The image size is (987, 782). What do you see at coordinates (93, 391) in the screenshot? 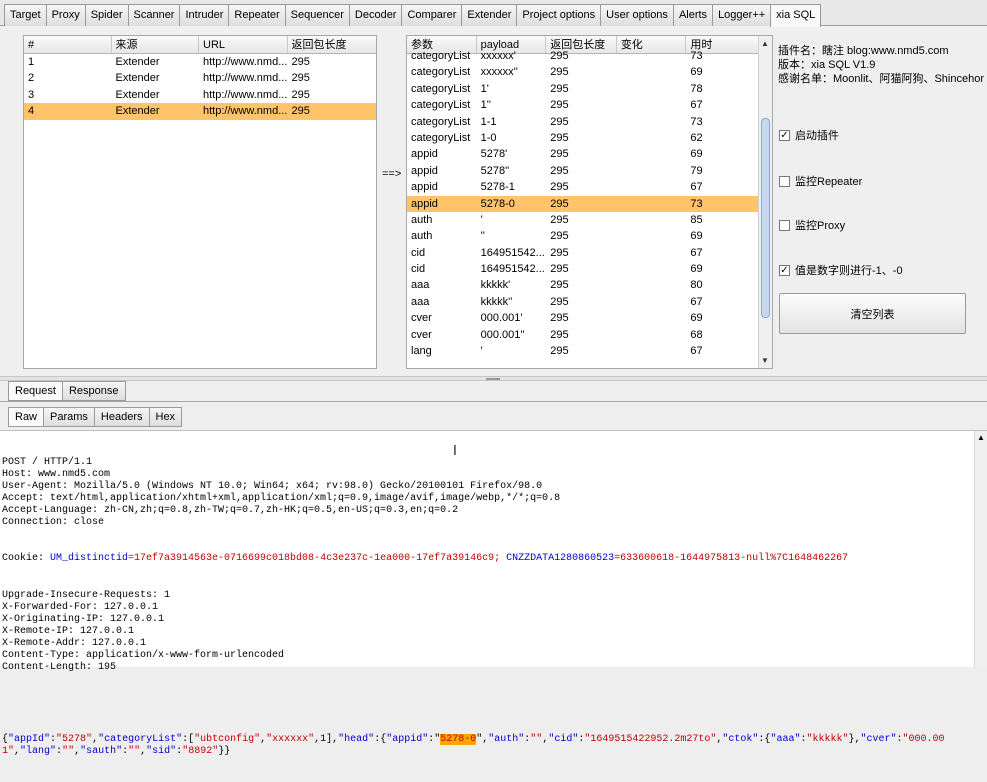
I see `tab-response: Response` at bounding box center [93, 391].